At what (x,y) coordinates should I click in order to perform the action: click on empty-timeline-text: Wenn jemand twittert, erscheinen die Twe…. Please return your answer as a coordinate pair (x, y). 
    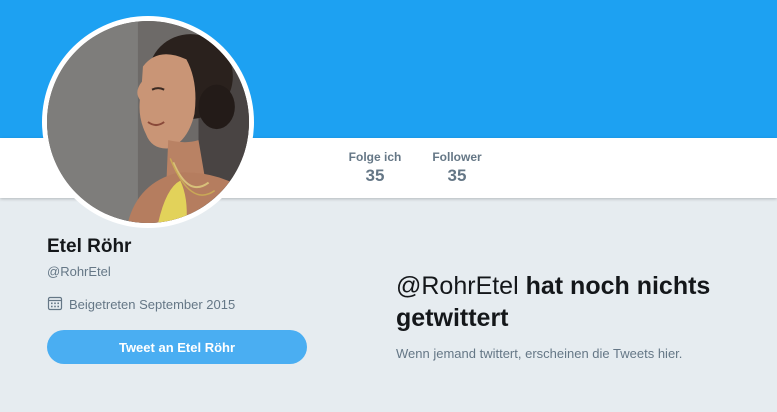
    Looking at the image, I should click on (539, 353).